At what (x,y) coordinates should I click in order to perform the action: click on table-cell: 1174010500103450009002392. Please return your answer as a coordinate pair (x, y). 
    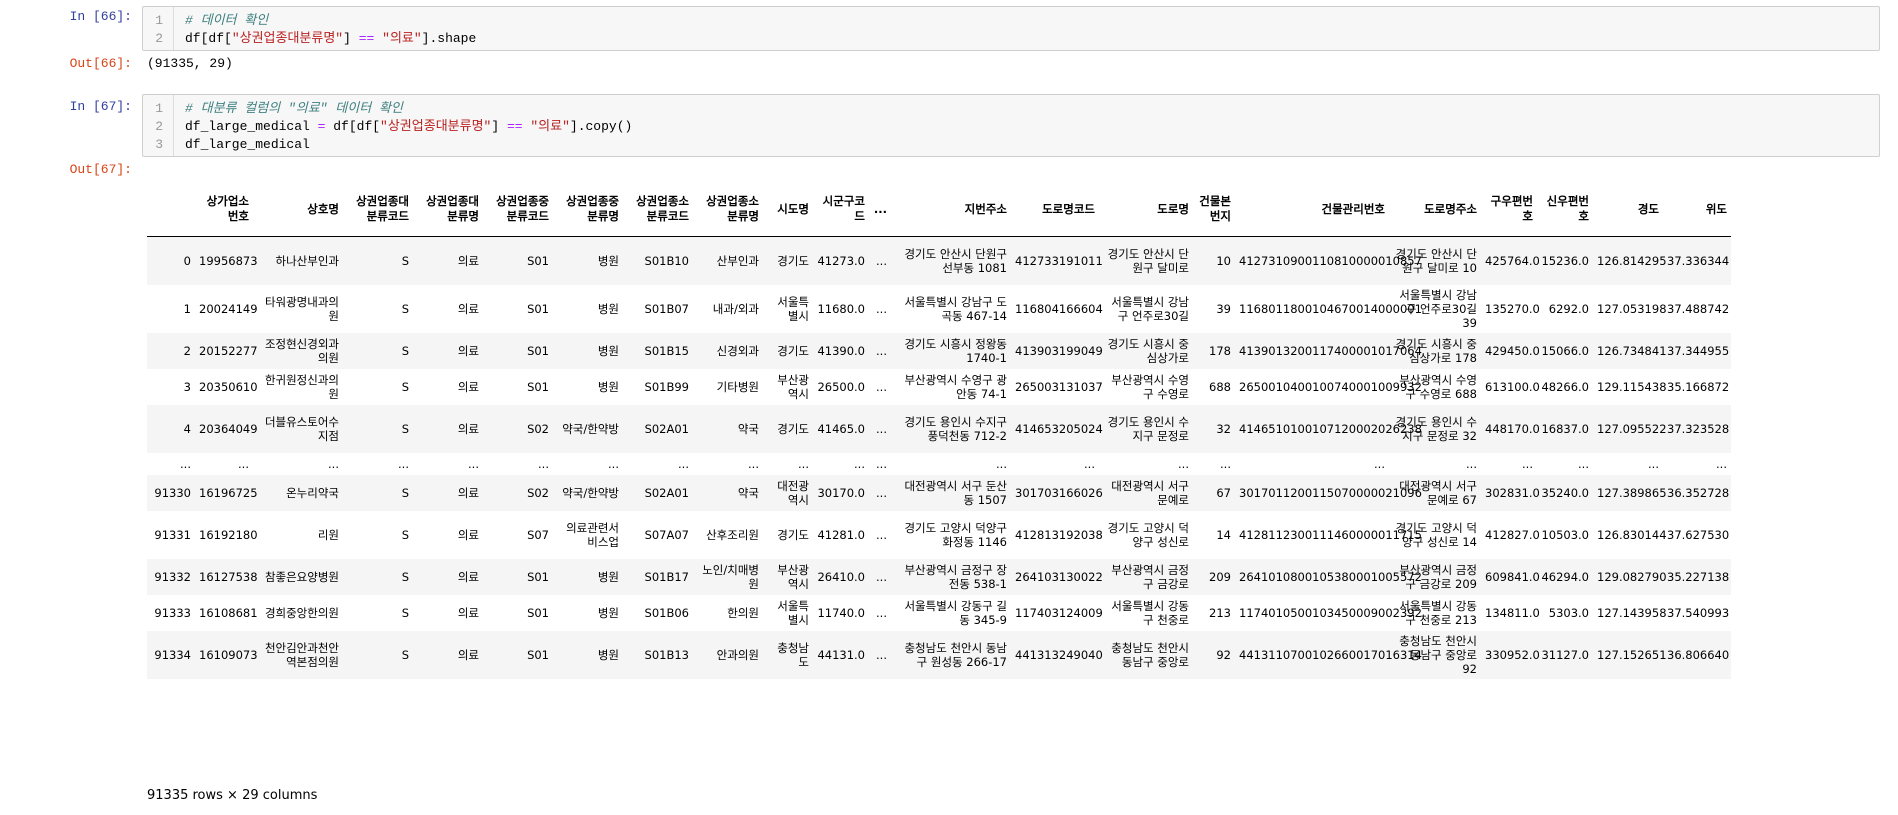
    Looking at the image, I should click on (1330, 612).